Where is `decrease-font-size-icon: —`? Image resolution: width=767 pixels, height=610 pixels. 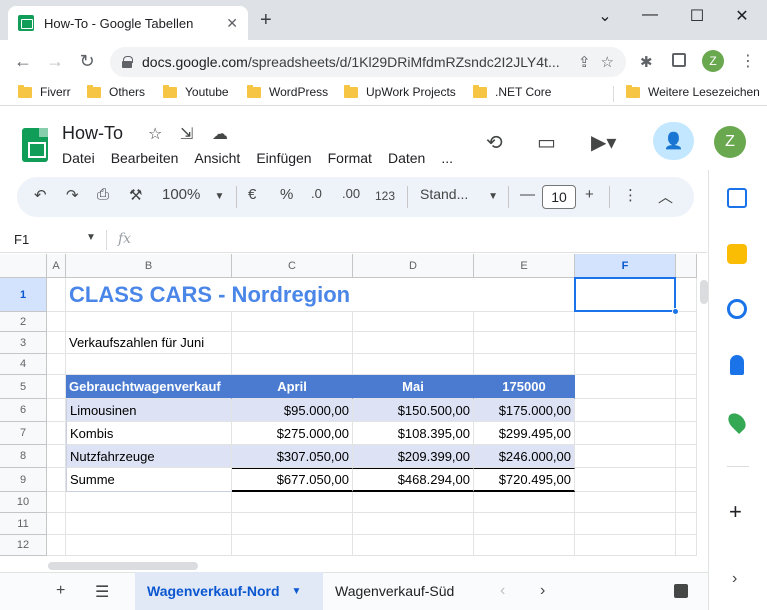 decrease-font-size-icon: — is located at coordinates (527, 194).